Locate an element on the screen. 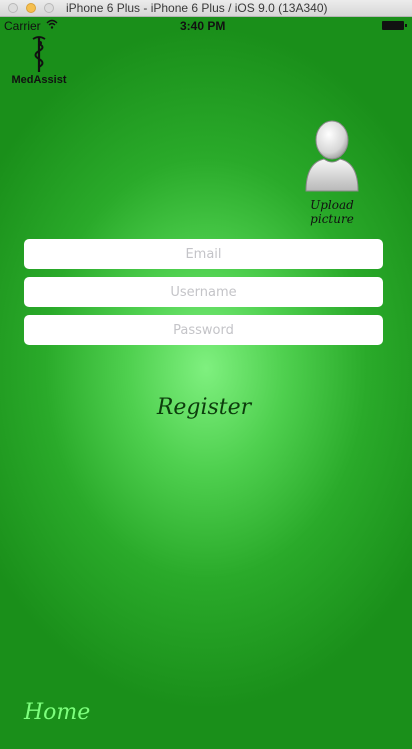 The image size is (412, 749). logo-text: MedAssist is located at coordinates (39, 80).